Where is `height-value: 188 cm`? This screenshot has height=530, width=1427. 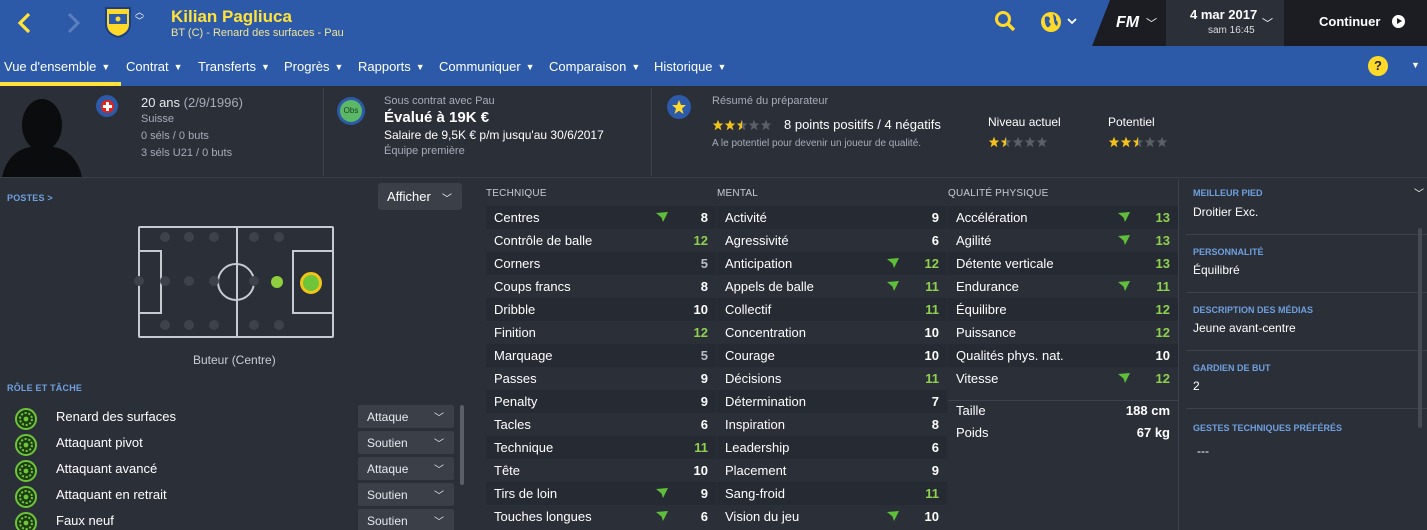 height-value: 188 cm is located at coordinates (1147, 410).